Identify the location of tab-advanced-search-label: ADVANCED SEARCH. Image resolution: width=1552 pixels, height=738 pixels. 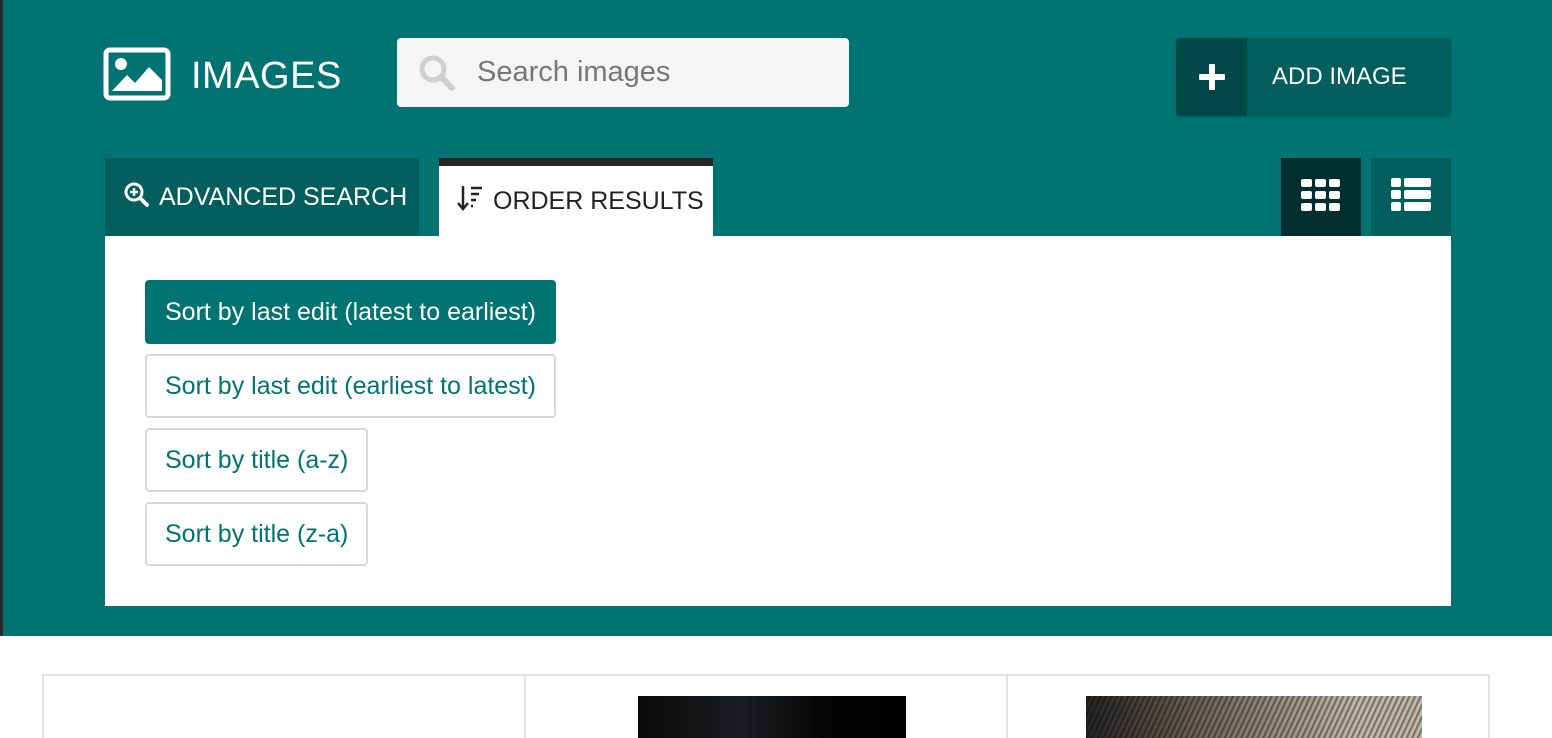
(283, 196).